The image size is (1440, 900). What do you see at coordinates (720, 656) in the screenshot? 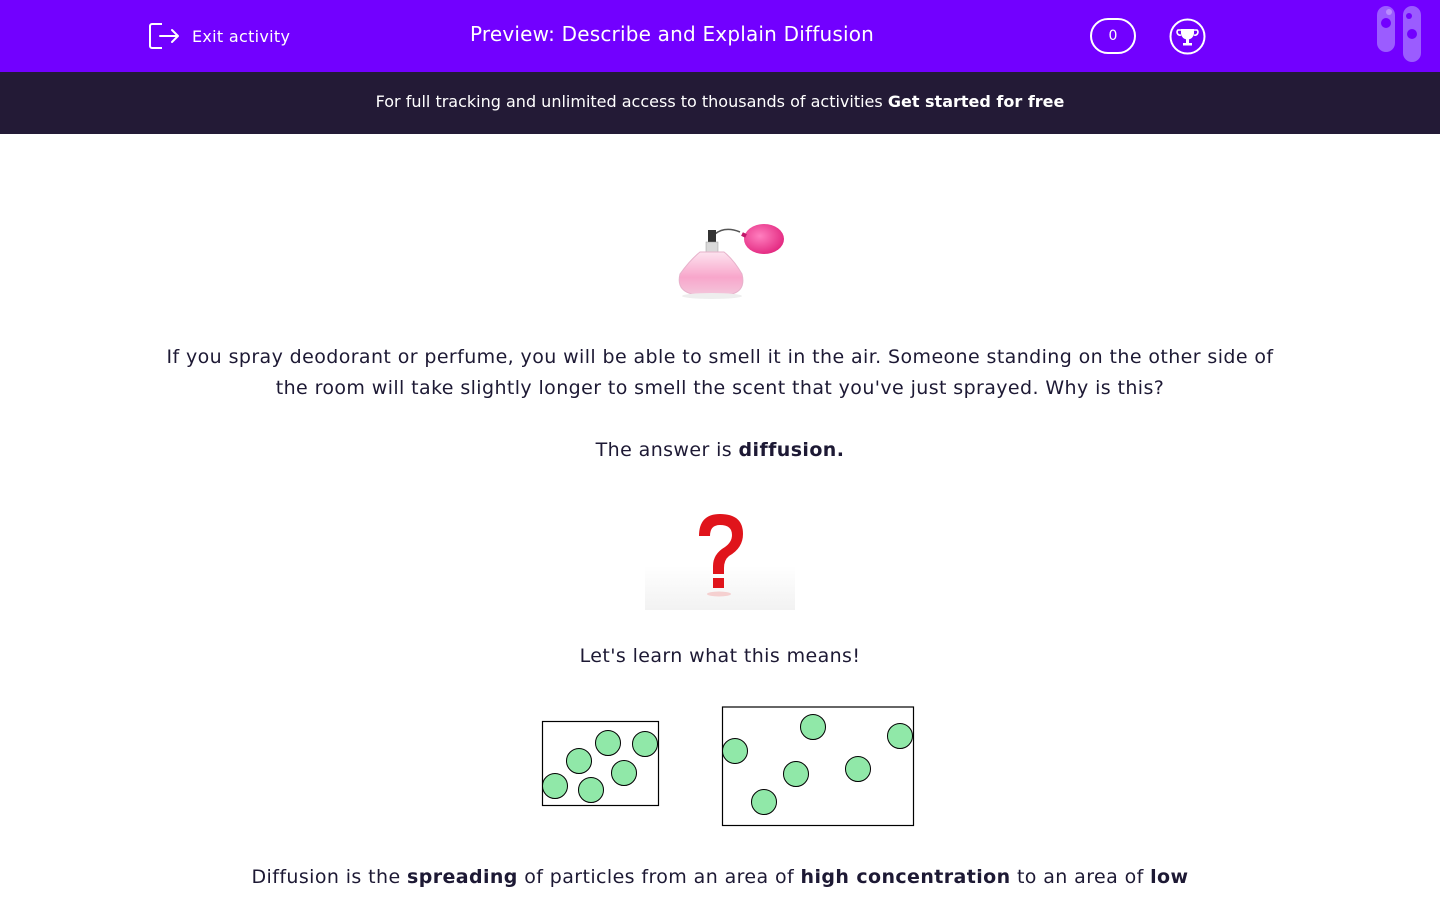
I see `learn-heading: Let's learn what this means!` at bounding box center [720, 656].